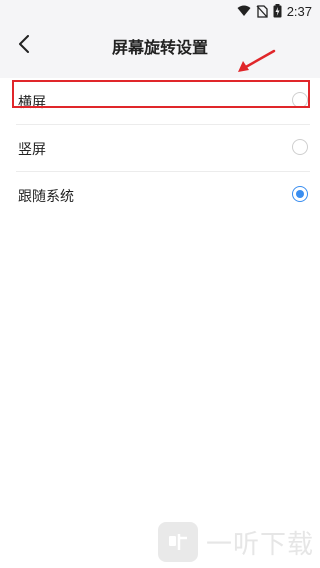 The width and height of the screenshot is (320, 568). What do you see at coordinates (277, 11) in the screenshot?
I see `battery-charging-icon` at bounding box center [277, 11].